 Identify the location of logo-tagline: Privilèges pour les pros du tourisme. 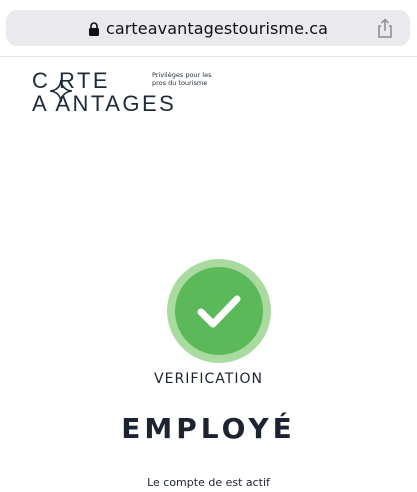
(182, 79).